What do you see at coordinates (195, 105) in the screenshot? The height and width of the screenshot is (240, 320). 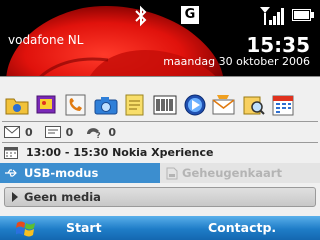 I see `media-player-icon` at bounding box center [195, 105].